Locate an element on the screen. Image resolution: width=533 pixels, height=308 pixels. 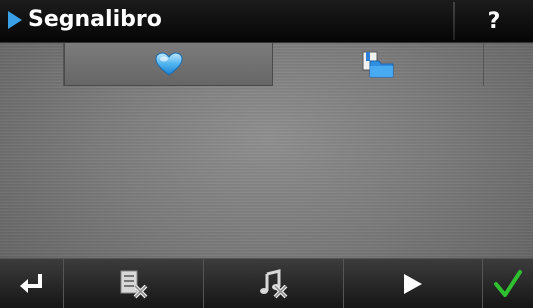
tab-favorites is located at coordinates (168, 64).